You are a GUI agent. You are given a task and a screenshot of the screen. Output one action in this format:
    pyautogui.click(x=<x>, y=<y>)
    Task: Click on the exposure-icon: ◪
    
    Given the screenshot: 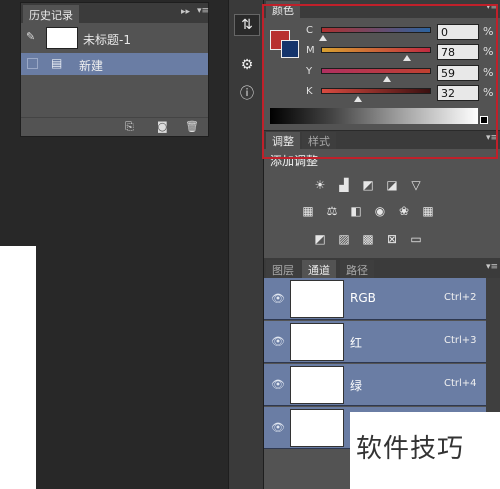 What is the action you would take?
    pyautogui.click(x=392, y=185)
    